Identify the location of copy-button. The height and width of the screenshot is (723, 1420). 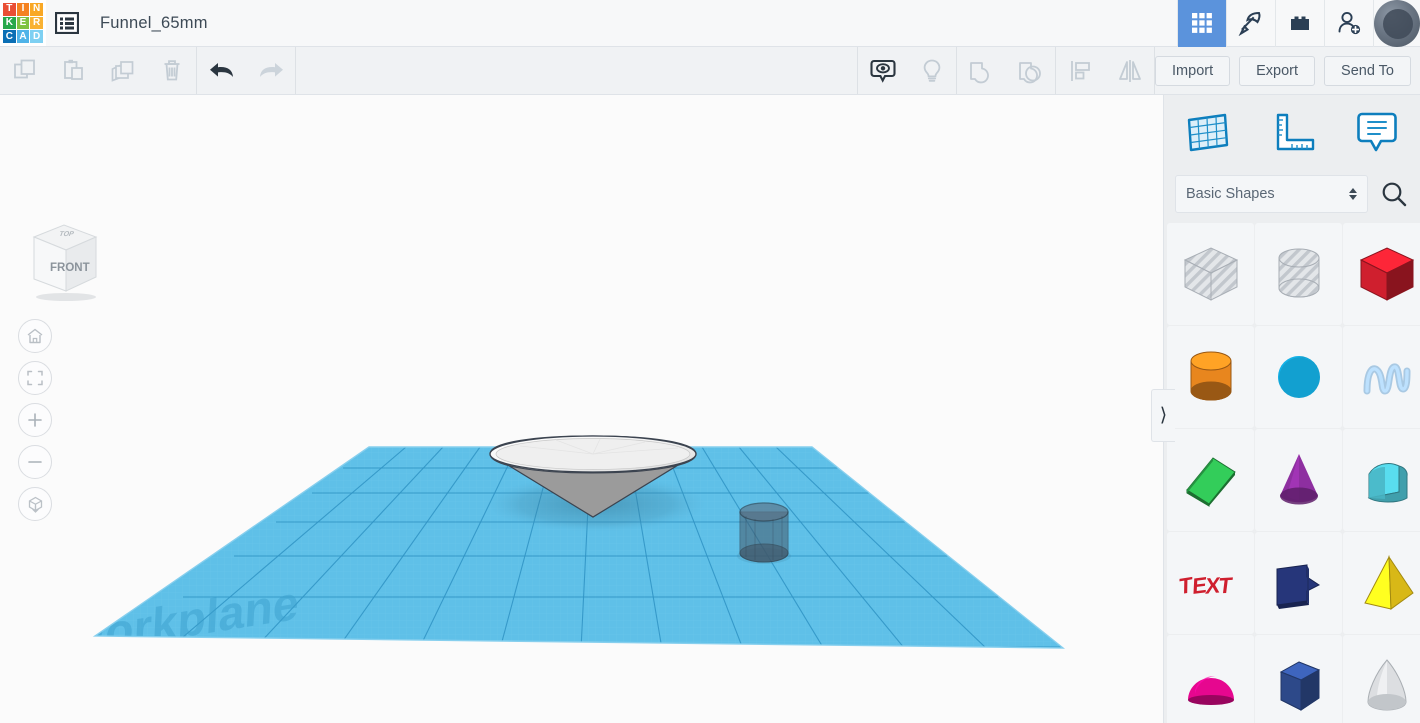
(24, 70).